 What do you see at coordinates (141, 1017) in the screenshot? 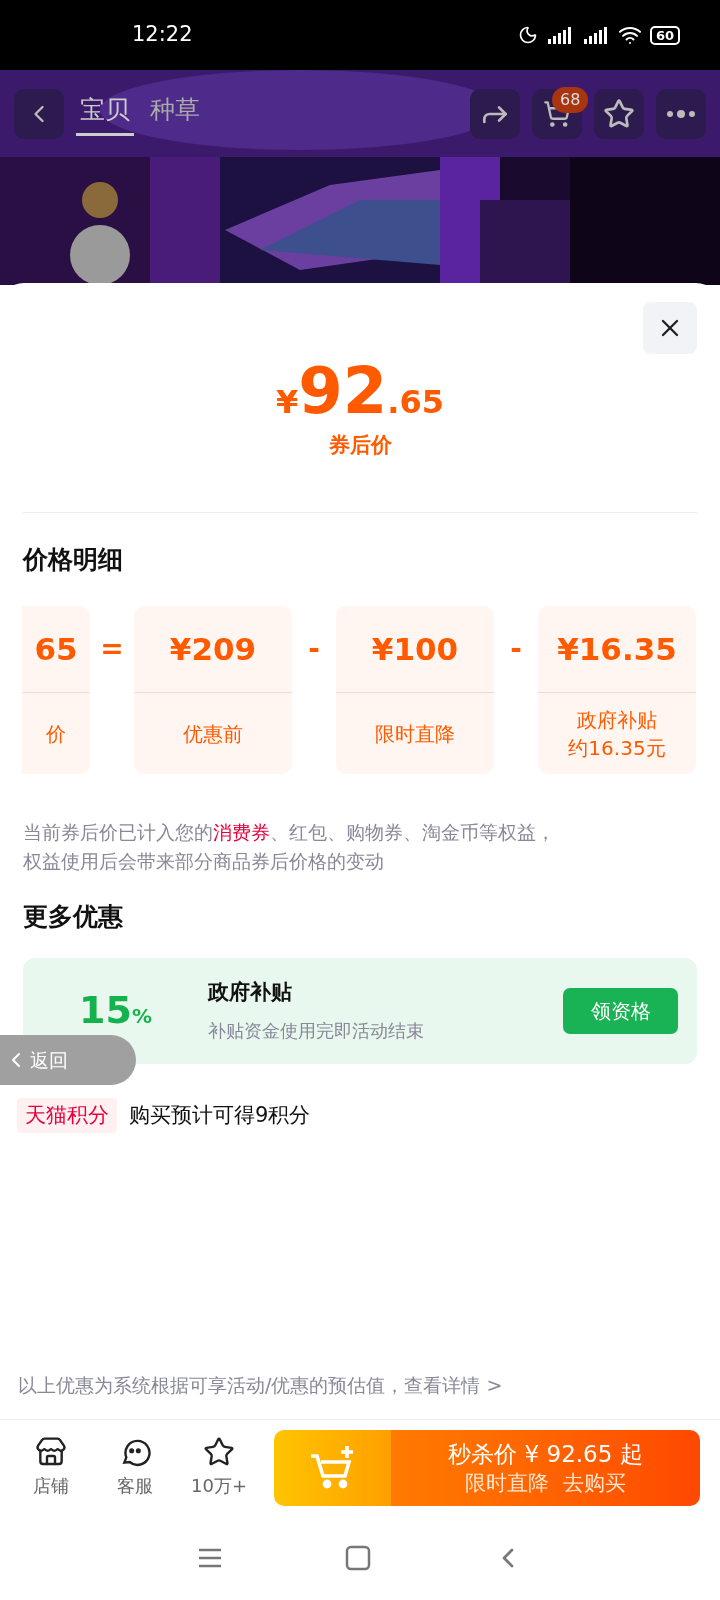
I see `offer-percent-unit: %` at bounding box center [141, 1017].